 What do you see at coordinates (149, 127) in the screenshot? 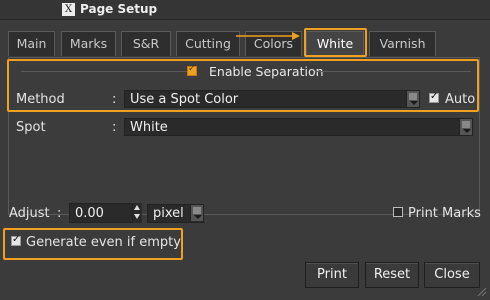
I see `spot-select-value: White` at bounding box center [149, 127].